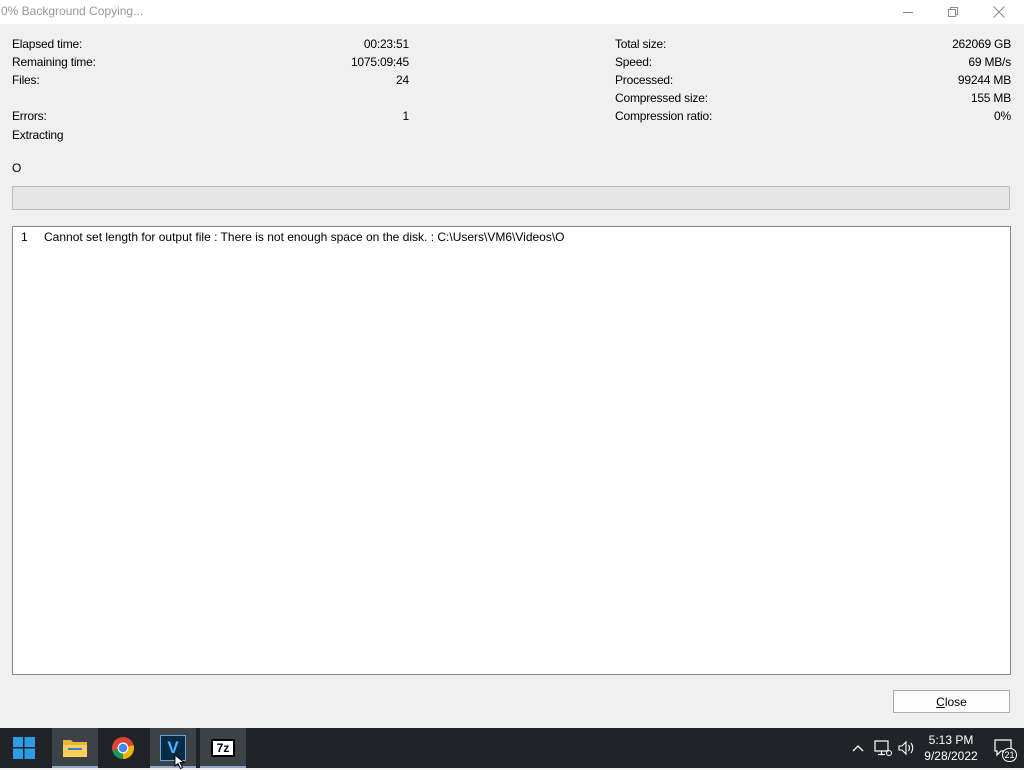 The height and width of the screenshot is (770, 1024). What do you see at coordinates (644, 80) in the screenshot?
I see `processed-label: Processed:` at bounding box center [644, 80].